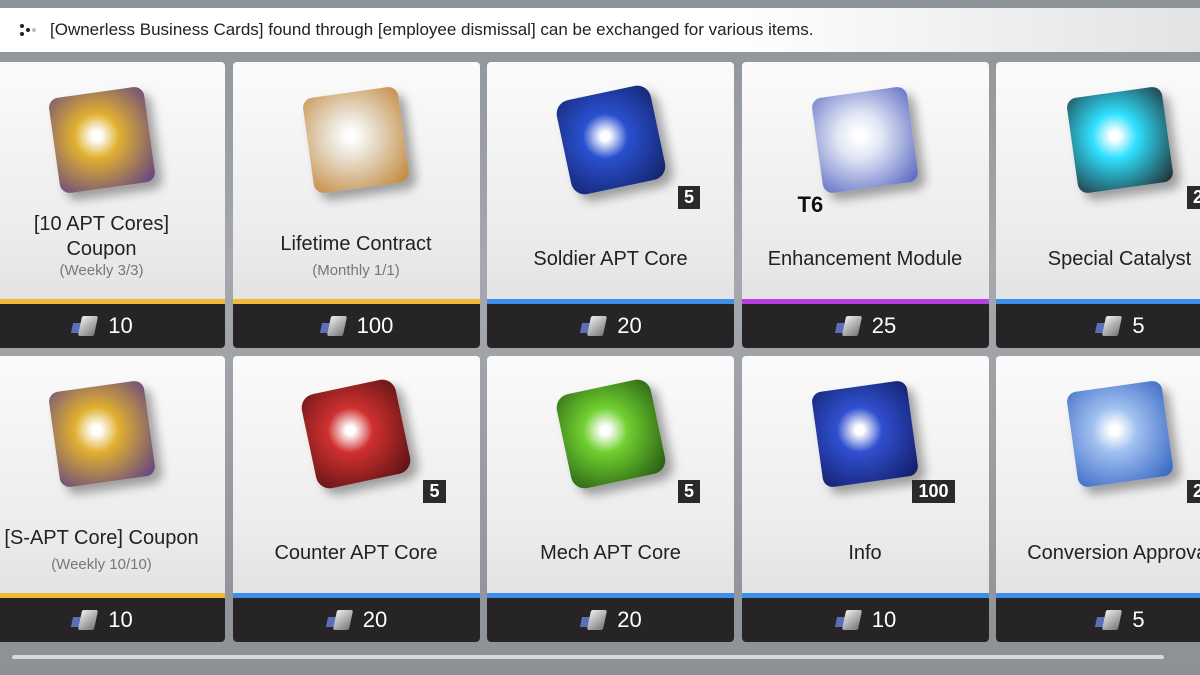 This screenshot has width=1200, height=675. I want to click on shop-item-card: 5 Counter APT Core 20, so click(356, 499).